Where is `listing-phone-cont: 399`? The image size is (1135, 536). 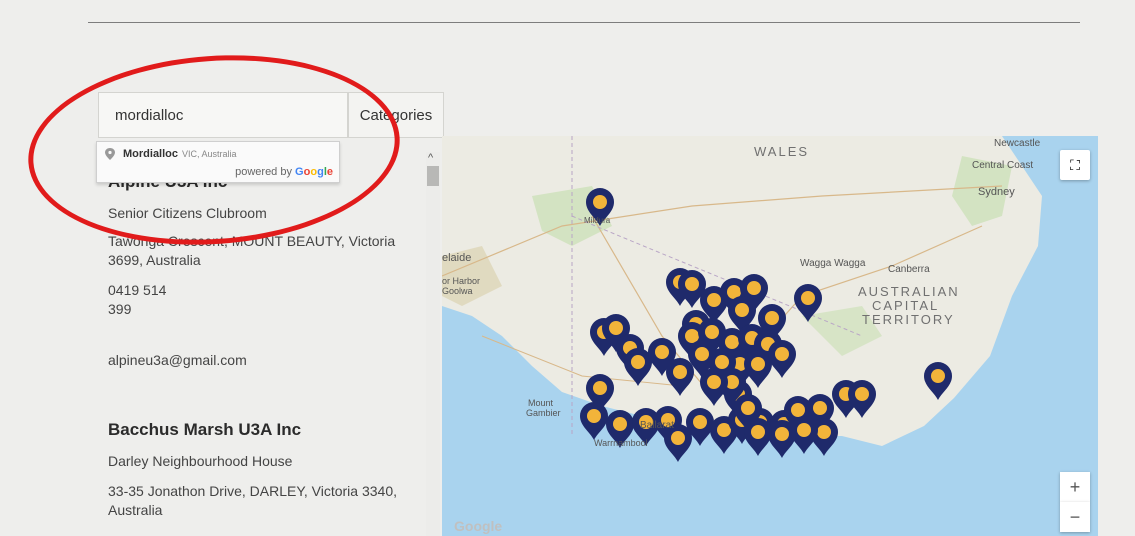 listing-phone-cont: 399 is located at coordinates (268, 309).